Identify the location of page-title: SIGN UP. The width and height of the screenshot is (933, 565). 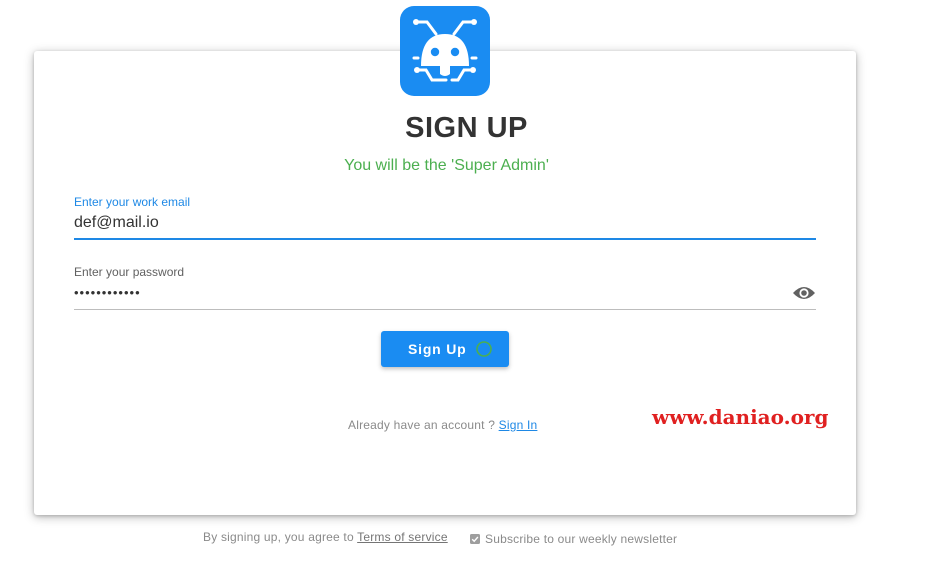
(466, 128).